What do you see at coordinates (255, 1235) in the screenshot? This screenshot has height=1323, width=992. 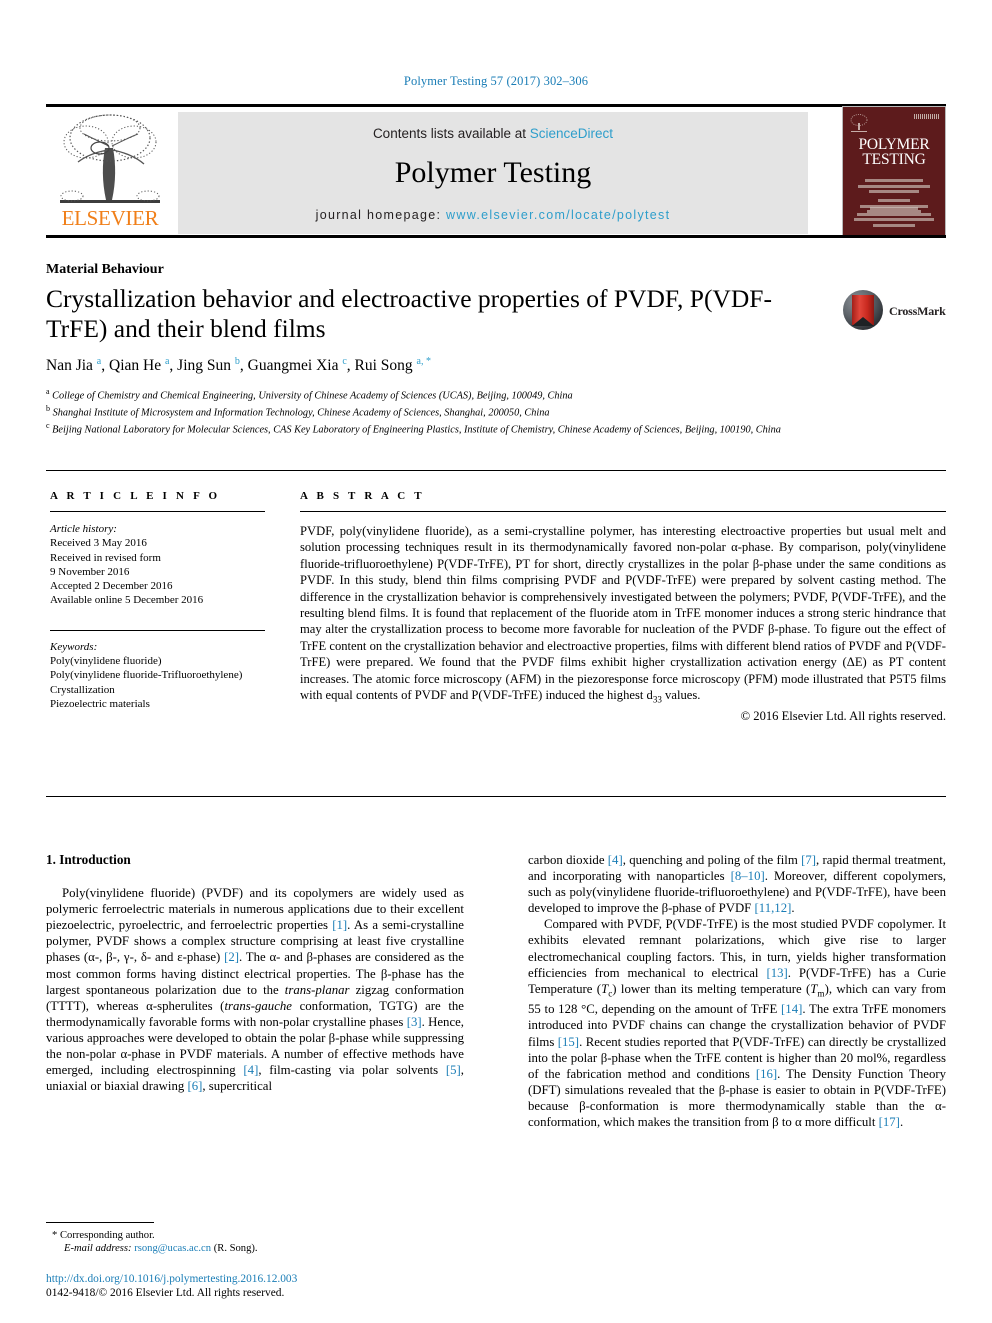 I see `corresponding-author-line: * Corresponding author.` at bounding box center [255, 1235].